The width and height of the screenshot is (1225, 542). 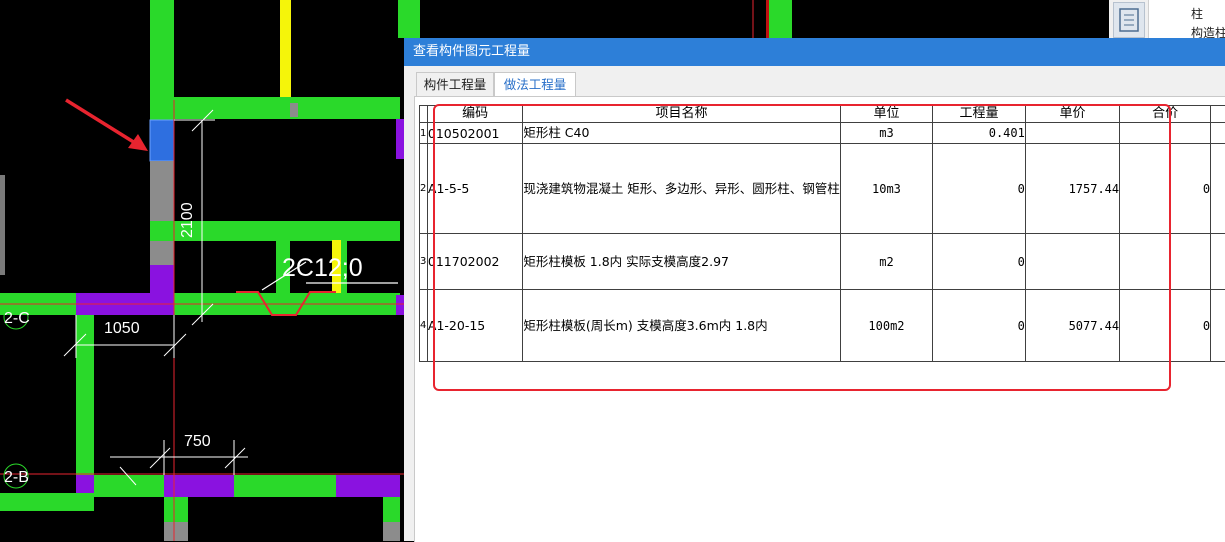 I want to click on wall-yellow, so click(x=285, y=48).